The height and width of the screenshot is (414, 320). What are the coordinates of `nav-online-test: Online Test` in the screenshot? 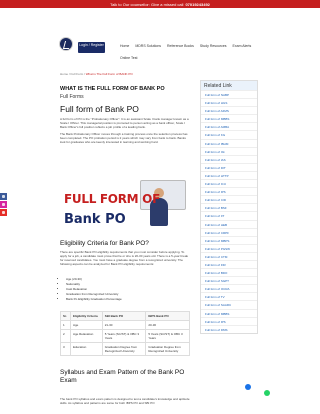 It's located at (128, 58).